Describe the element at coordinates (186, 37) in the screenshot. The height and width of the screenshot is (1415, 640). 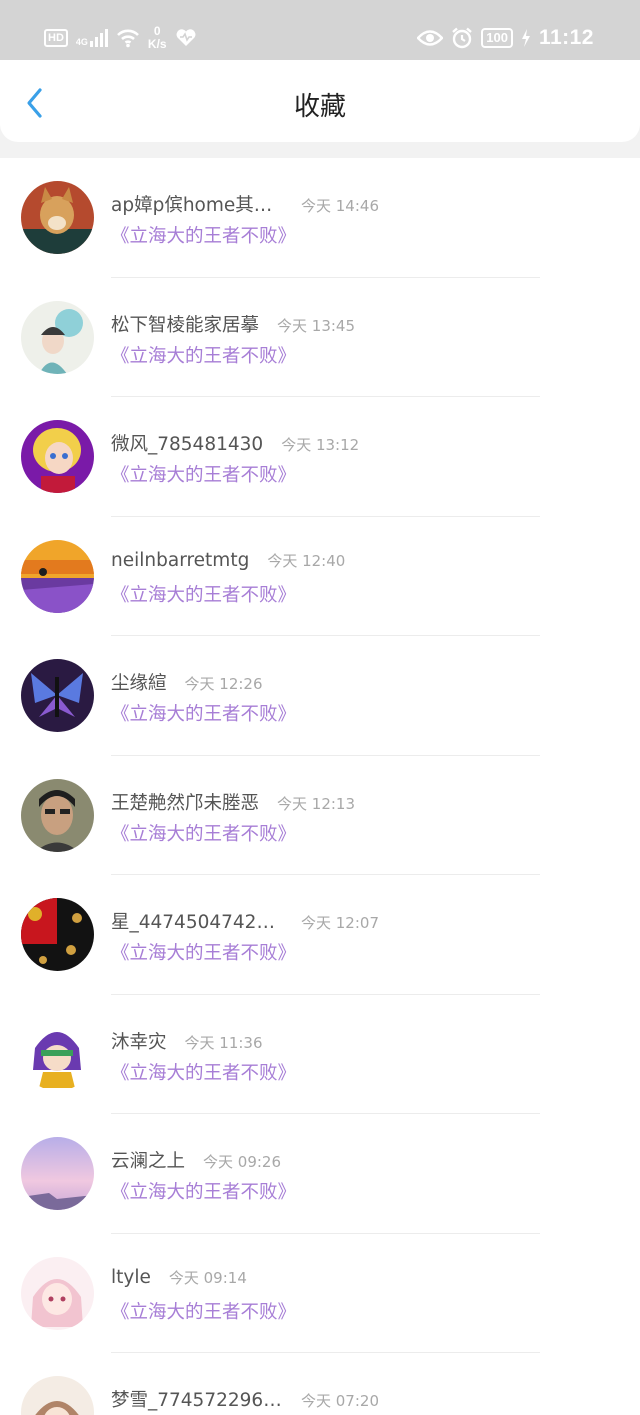
I see `heart-icon` at that location.